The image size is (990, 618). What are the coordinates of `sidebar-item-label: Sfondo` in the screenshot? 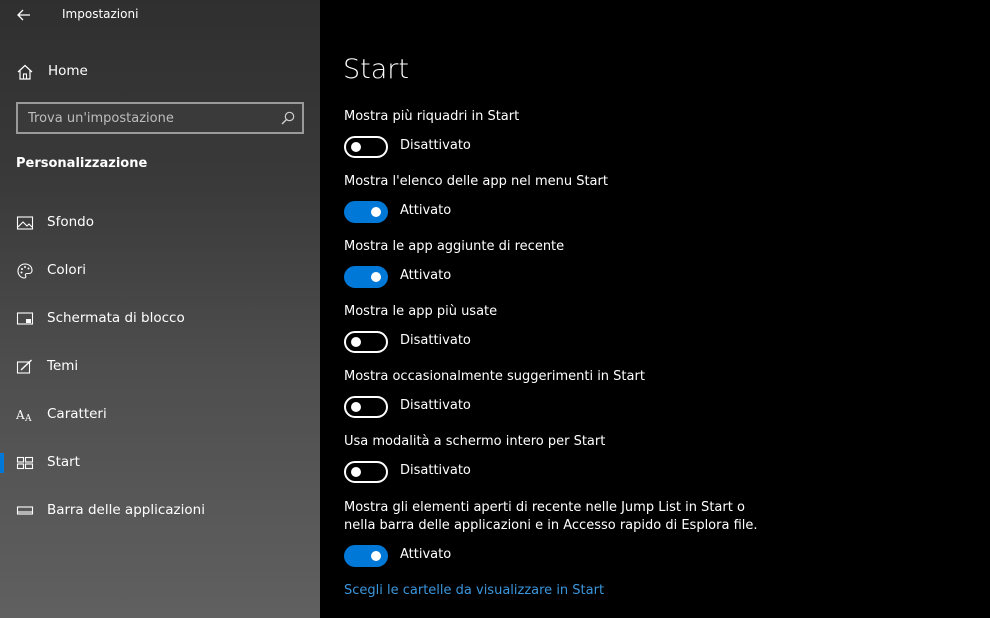 It's located at (70, 222).